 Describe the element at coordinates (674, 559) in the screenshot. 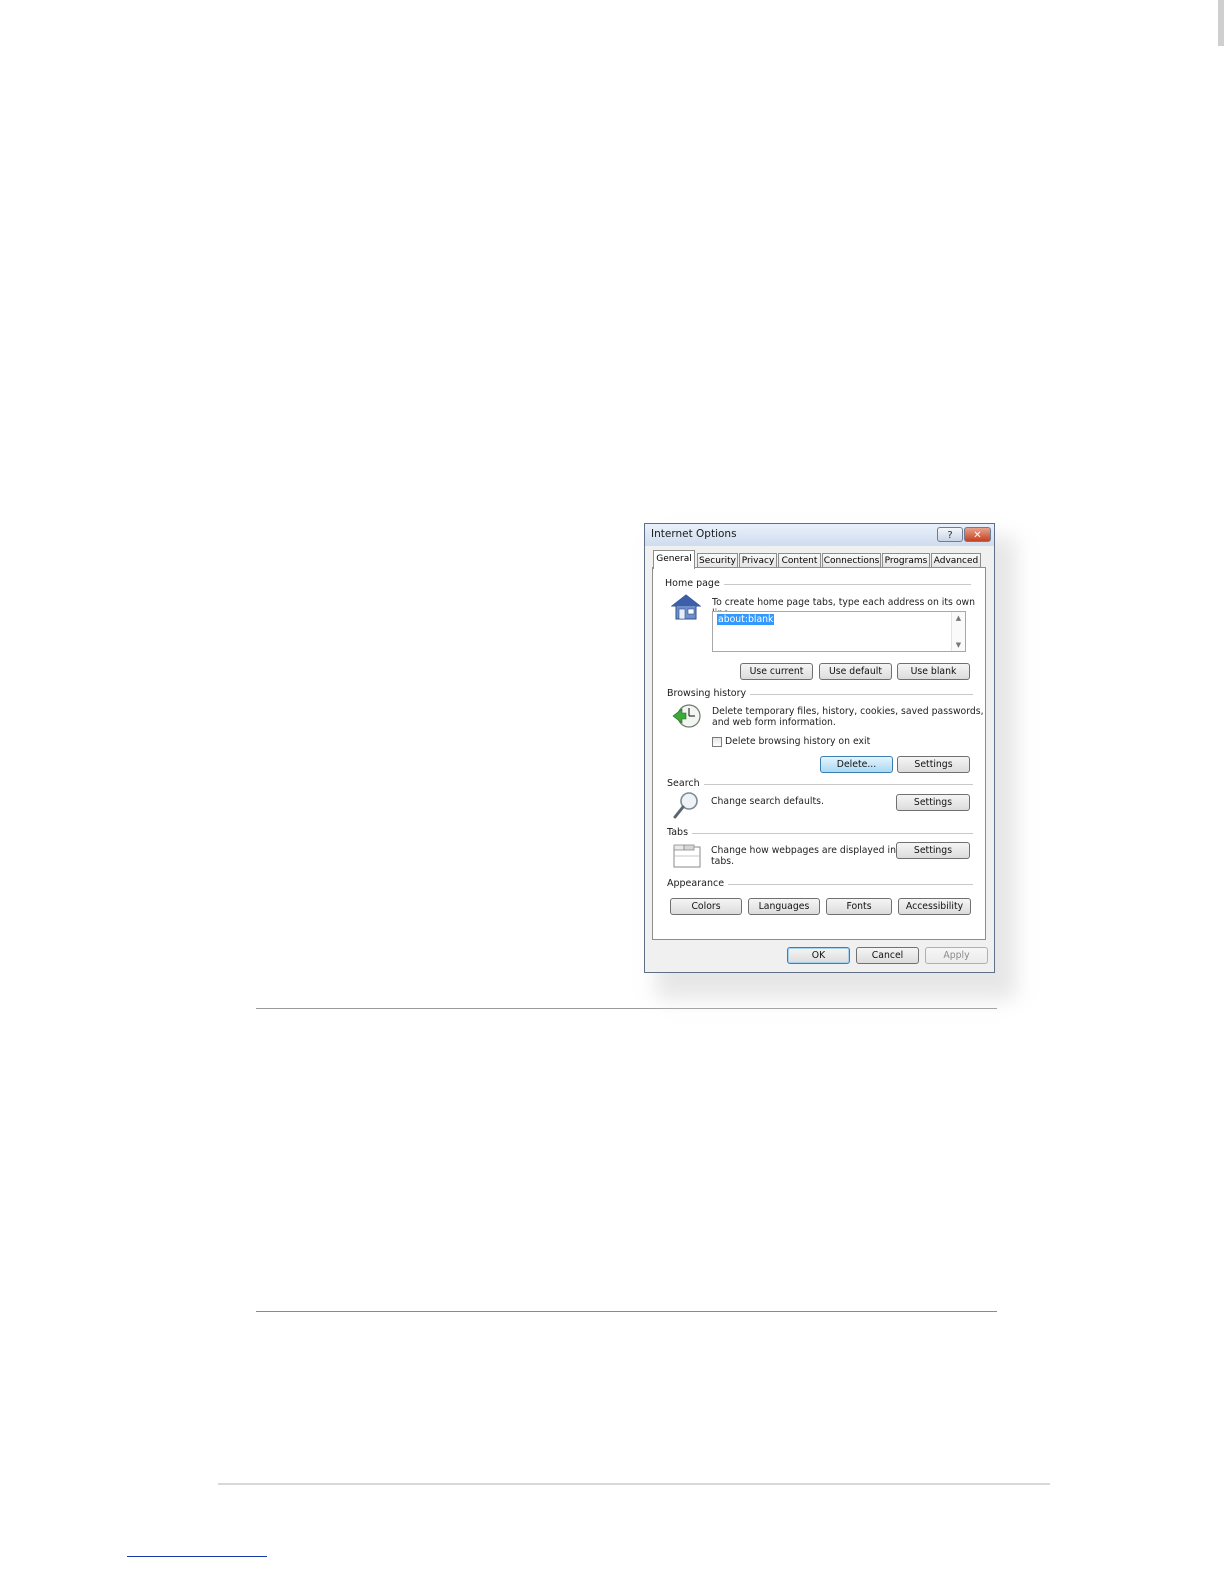

I see `tab-general: General` at that location.